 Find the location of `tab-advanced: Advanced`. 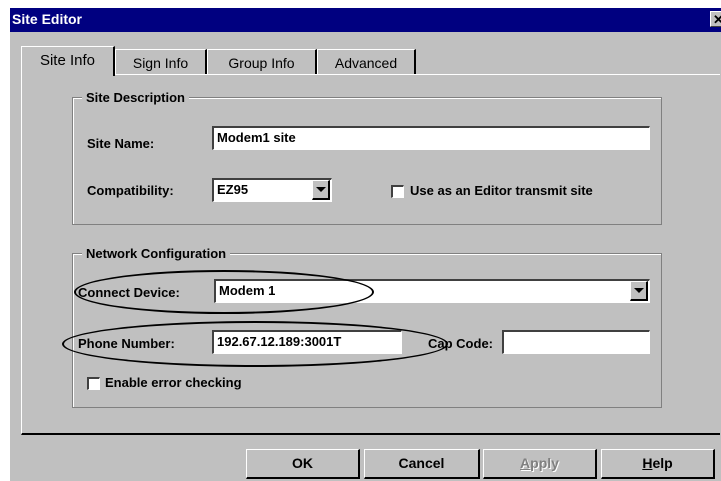

tab-advanced: Advanced is located at coordinates (366, 62).